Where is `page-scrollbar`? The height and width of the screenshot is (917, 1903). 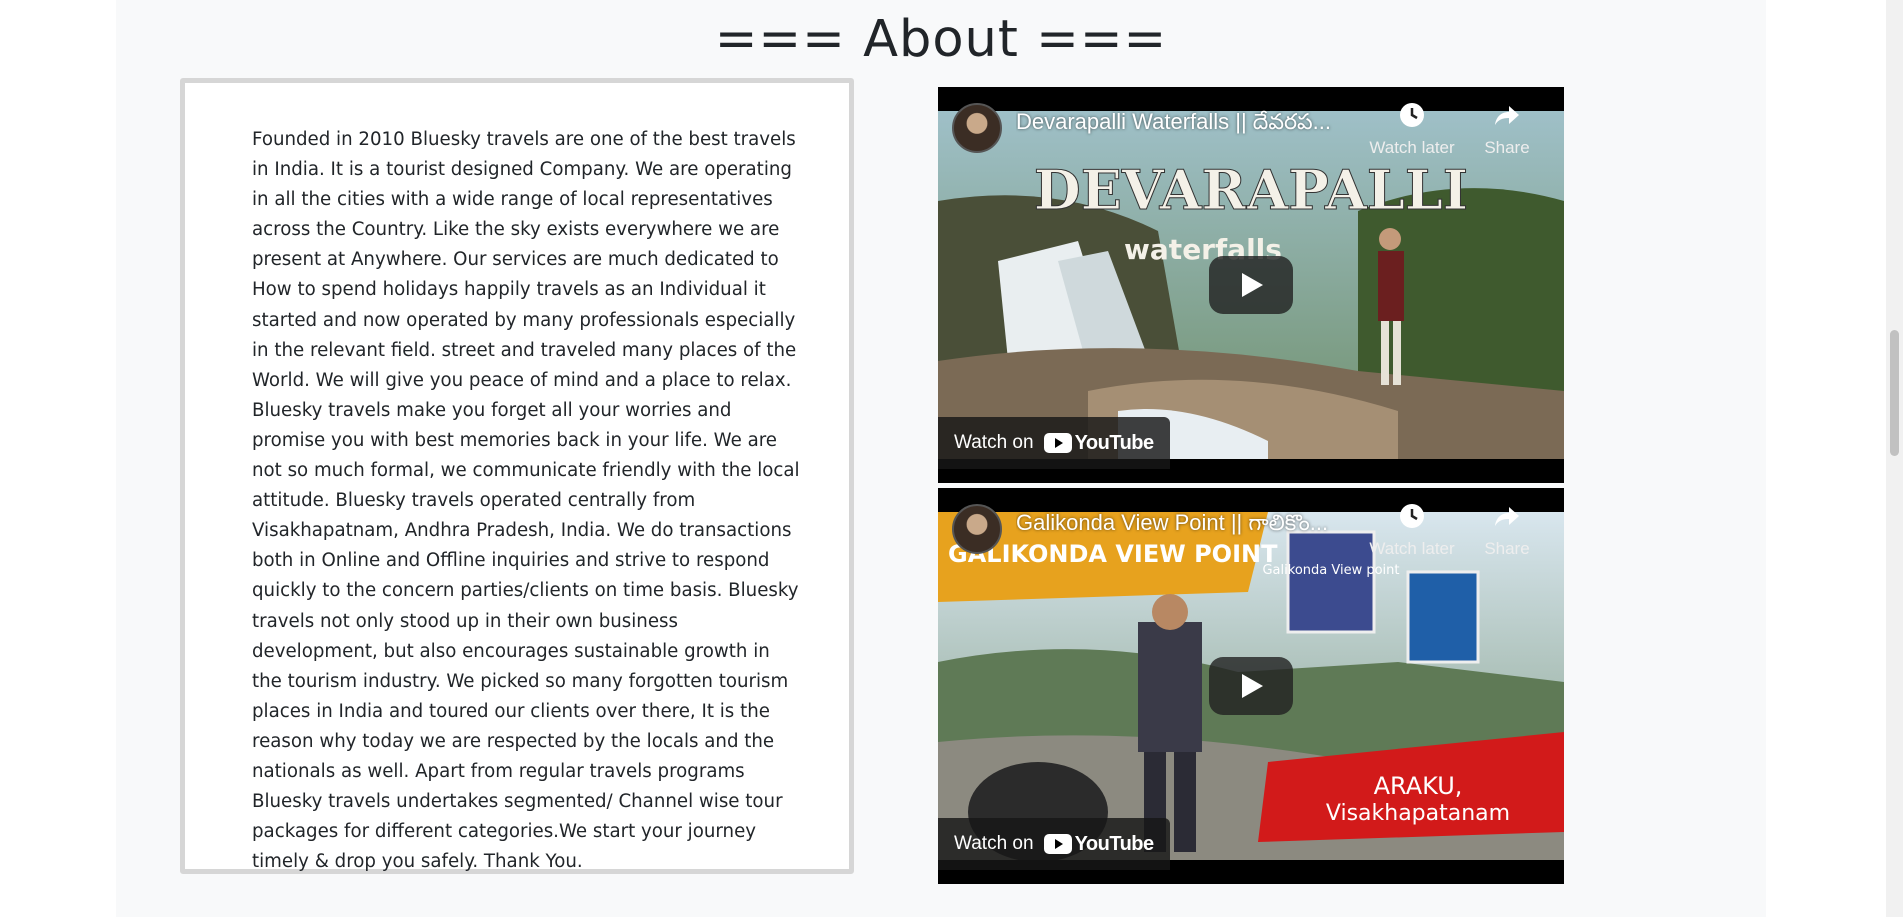
page-scrollbar is located at coordinates (1894, 458).